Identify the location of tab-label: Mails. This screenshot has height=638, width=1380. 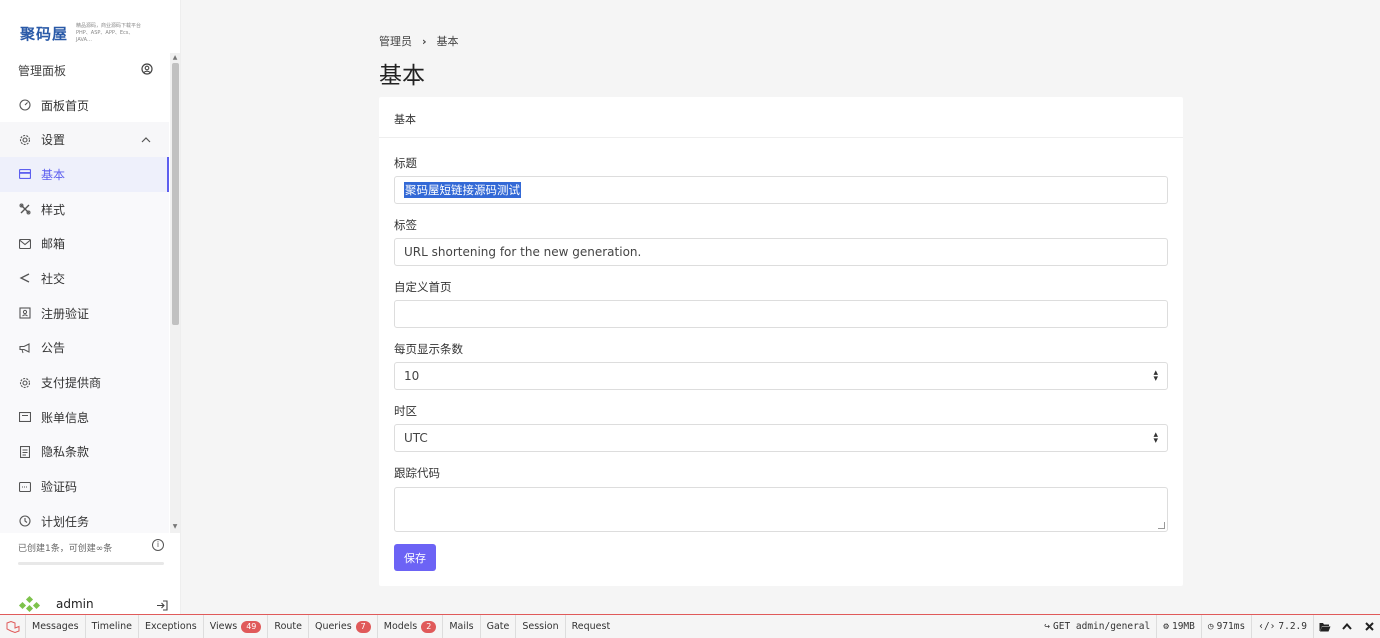
(461, 626).